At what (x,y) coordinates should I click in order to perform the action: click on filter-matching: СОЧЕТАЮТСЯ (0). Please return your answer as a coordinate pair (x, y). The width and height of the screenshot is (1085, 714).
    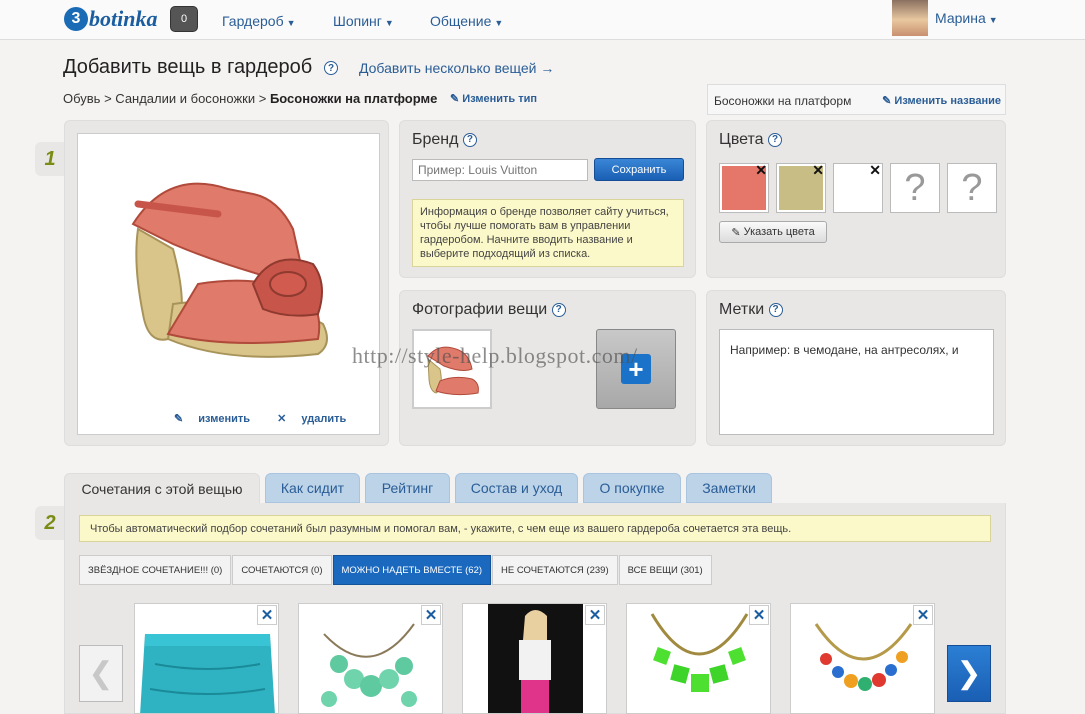
    Looking at the image, I should click on (282, 570).